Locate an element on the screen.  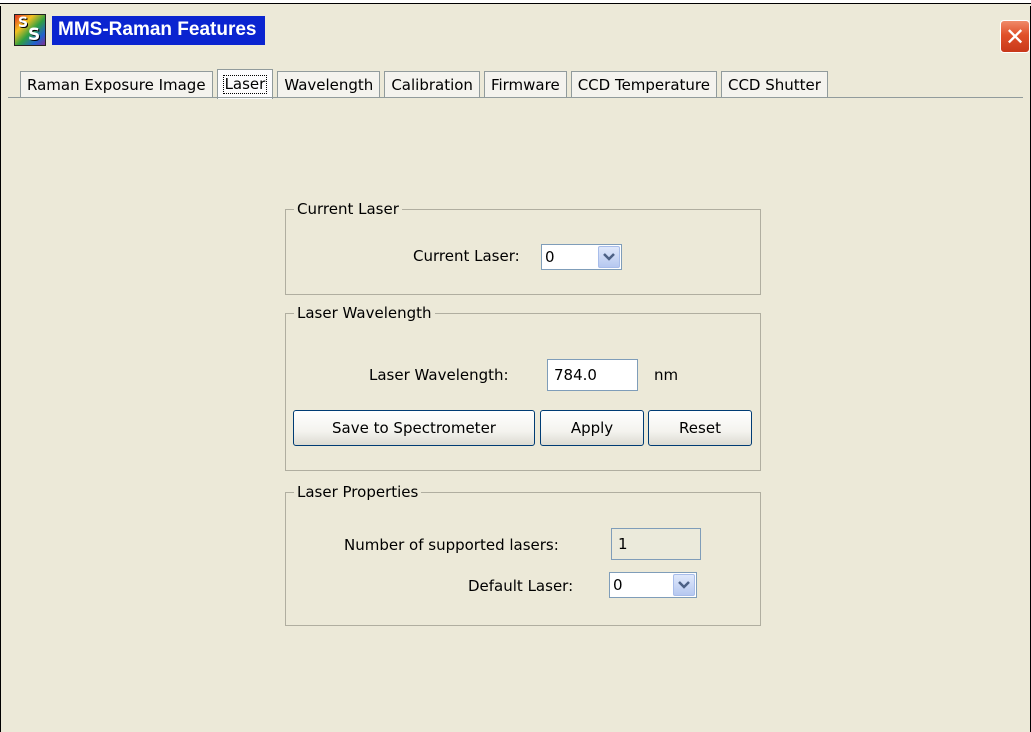
close-icon: ✕ is located at coordinates (1015, 36).